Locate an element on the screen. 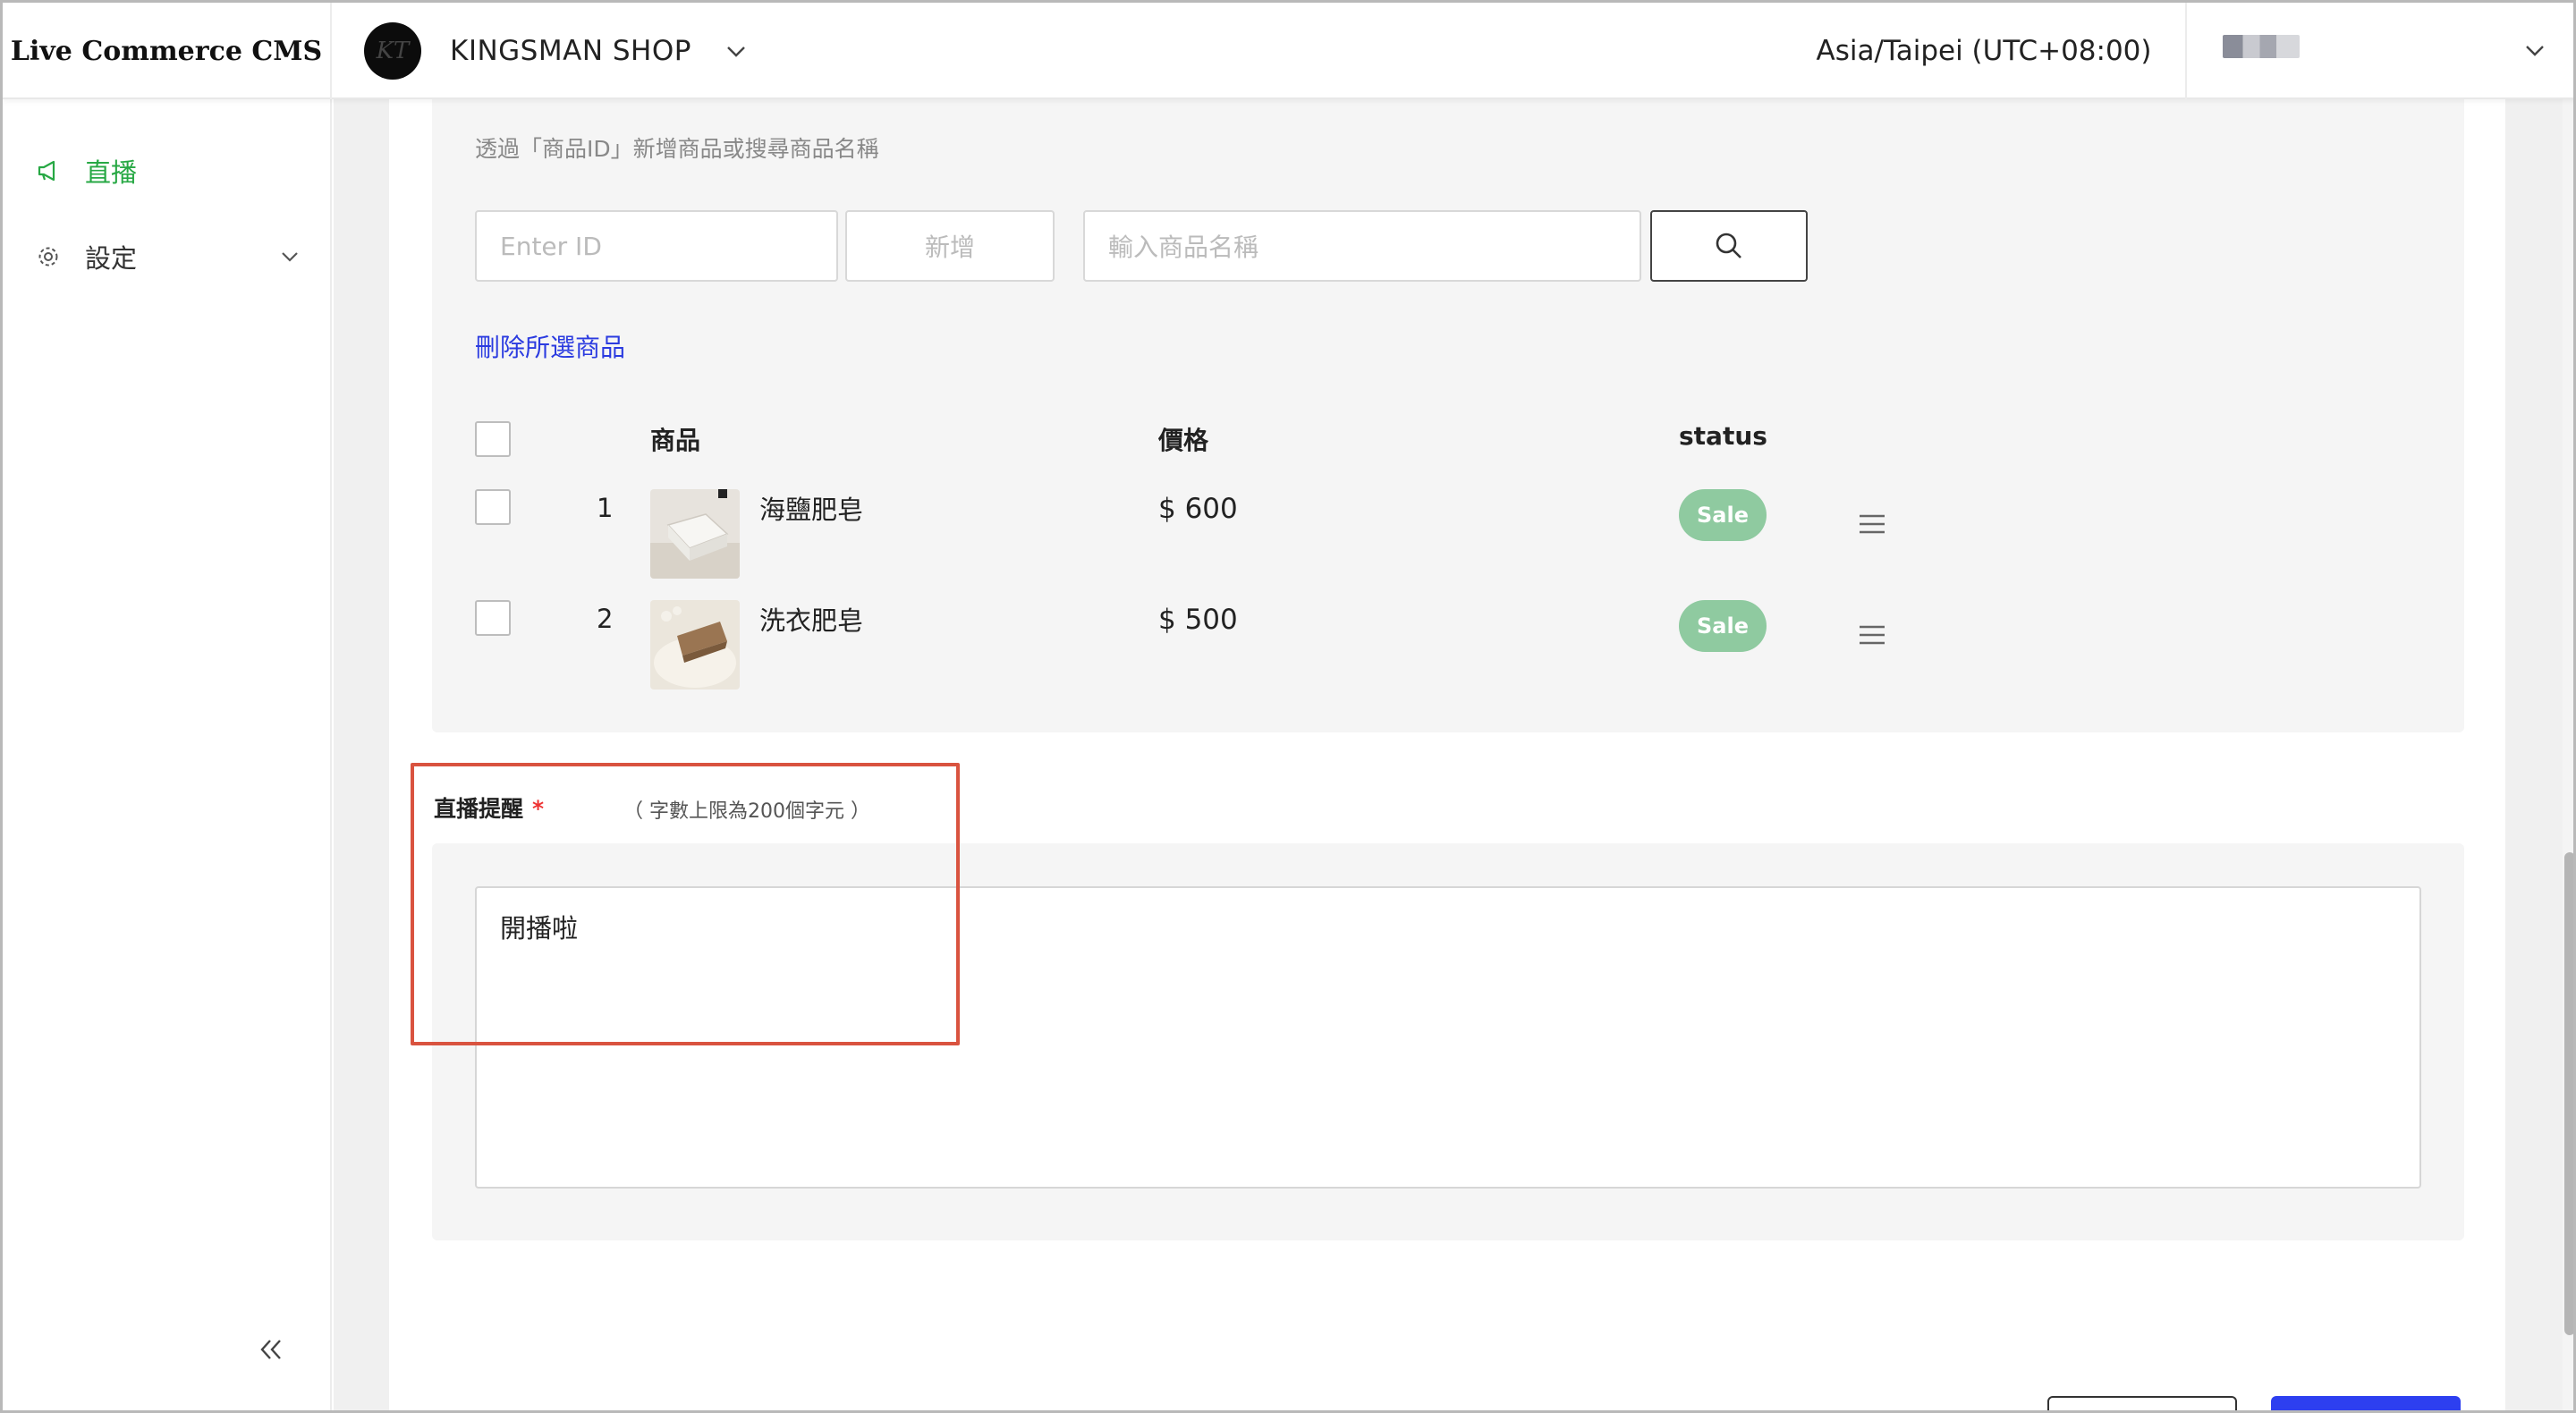 The width and height of the screenshot is (2576, 1413). shop-selector: KT KINGSMAN SHOP is located at coordinates (556, 51).